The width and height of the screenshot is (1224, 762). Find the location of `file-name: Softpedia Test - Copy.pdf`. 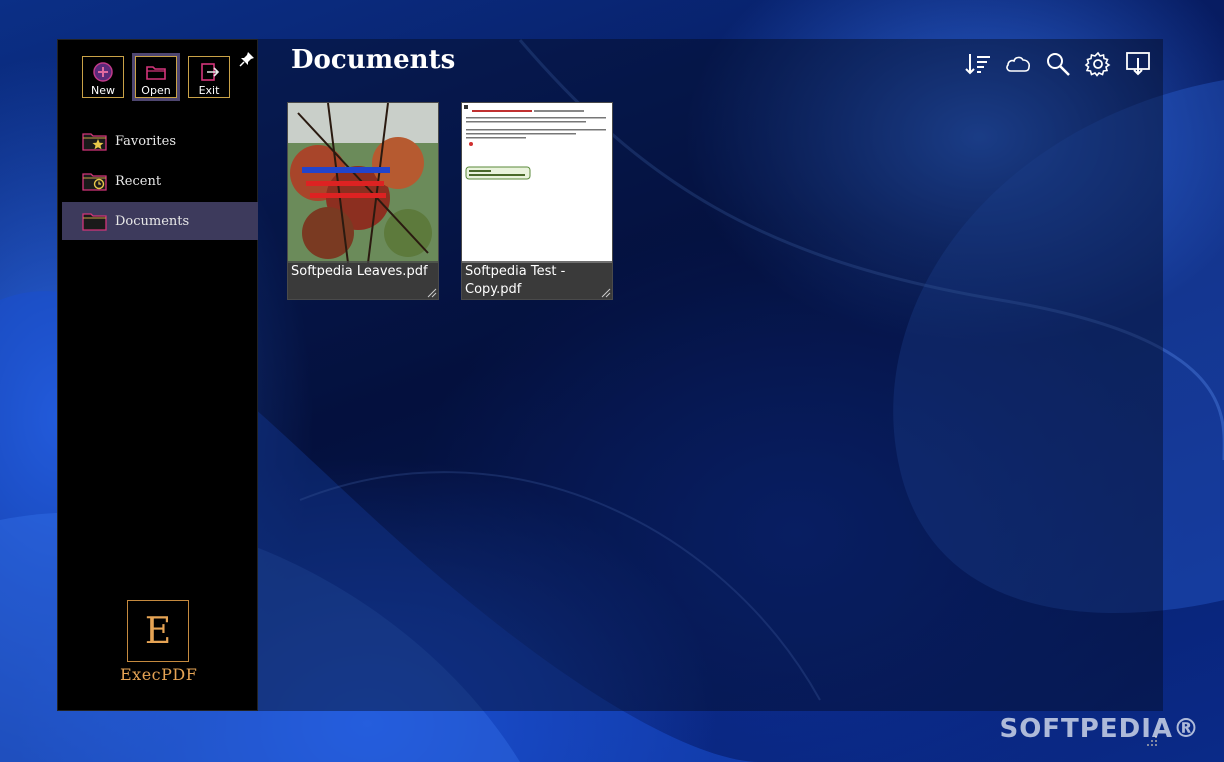

file-name: Softpedia Test - Copy.pdf is located at coordinates (537, 280).